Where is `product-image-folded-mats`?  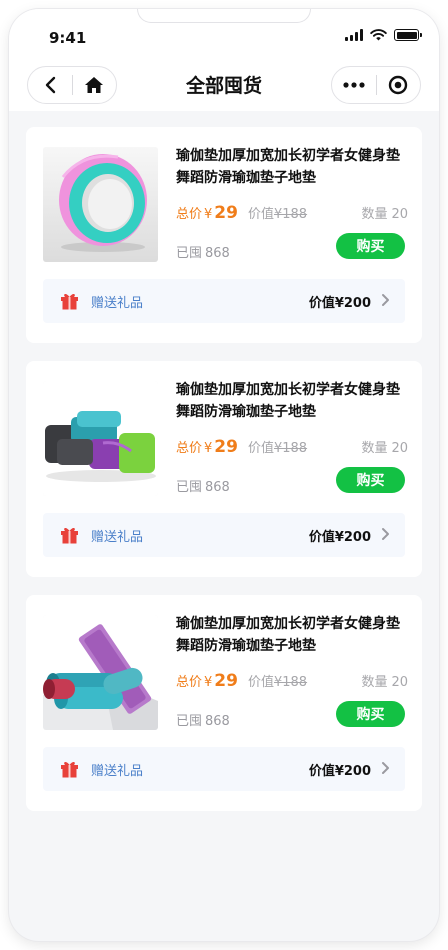
product-image-folded-mats is located at coordinates (100, 438).